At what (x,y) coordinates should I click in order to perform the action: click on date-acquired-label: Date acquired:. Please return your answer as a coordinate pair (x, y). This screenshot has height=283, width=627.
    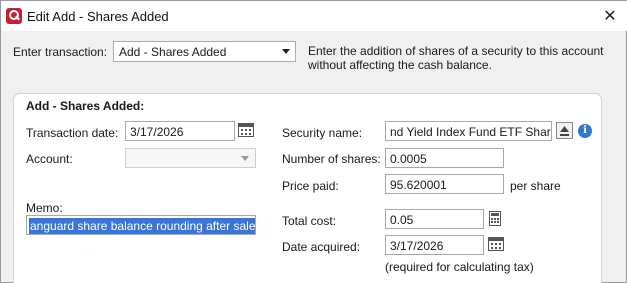
    Looking at the image, I should click on (321, 247).